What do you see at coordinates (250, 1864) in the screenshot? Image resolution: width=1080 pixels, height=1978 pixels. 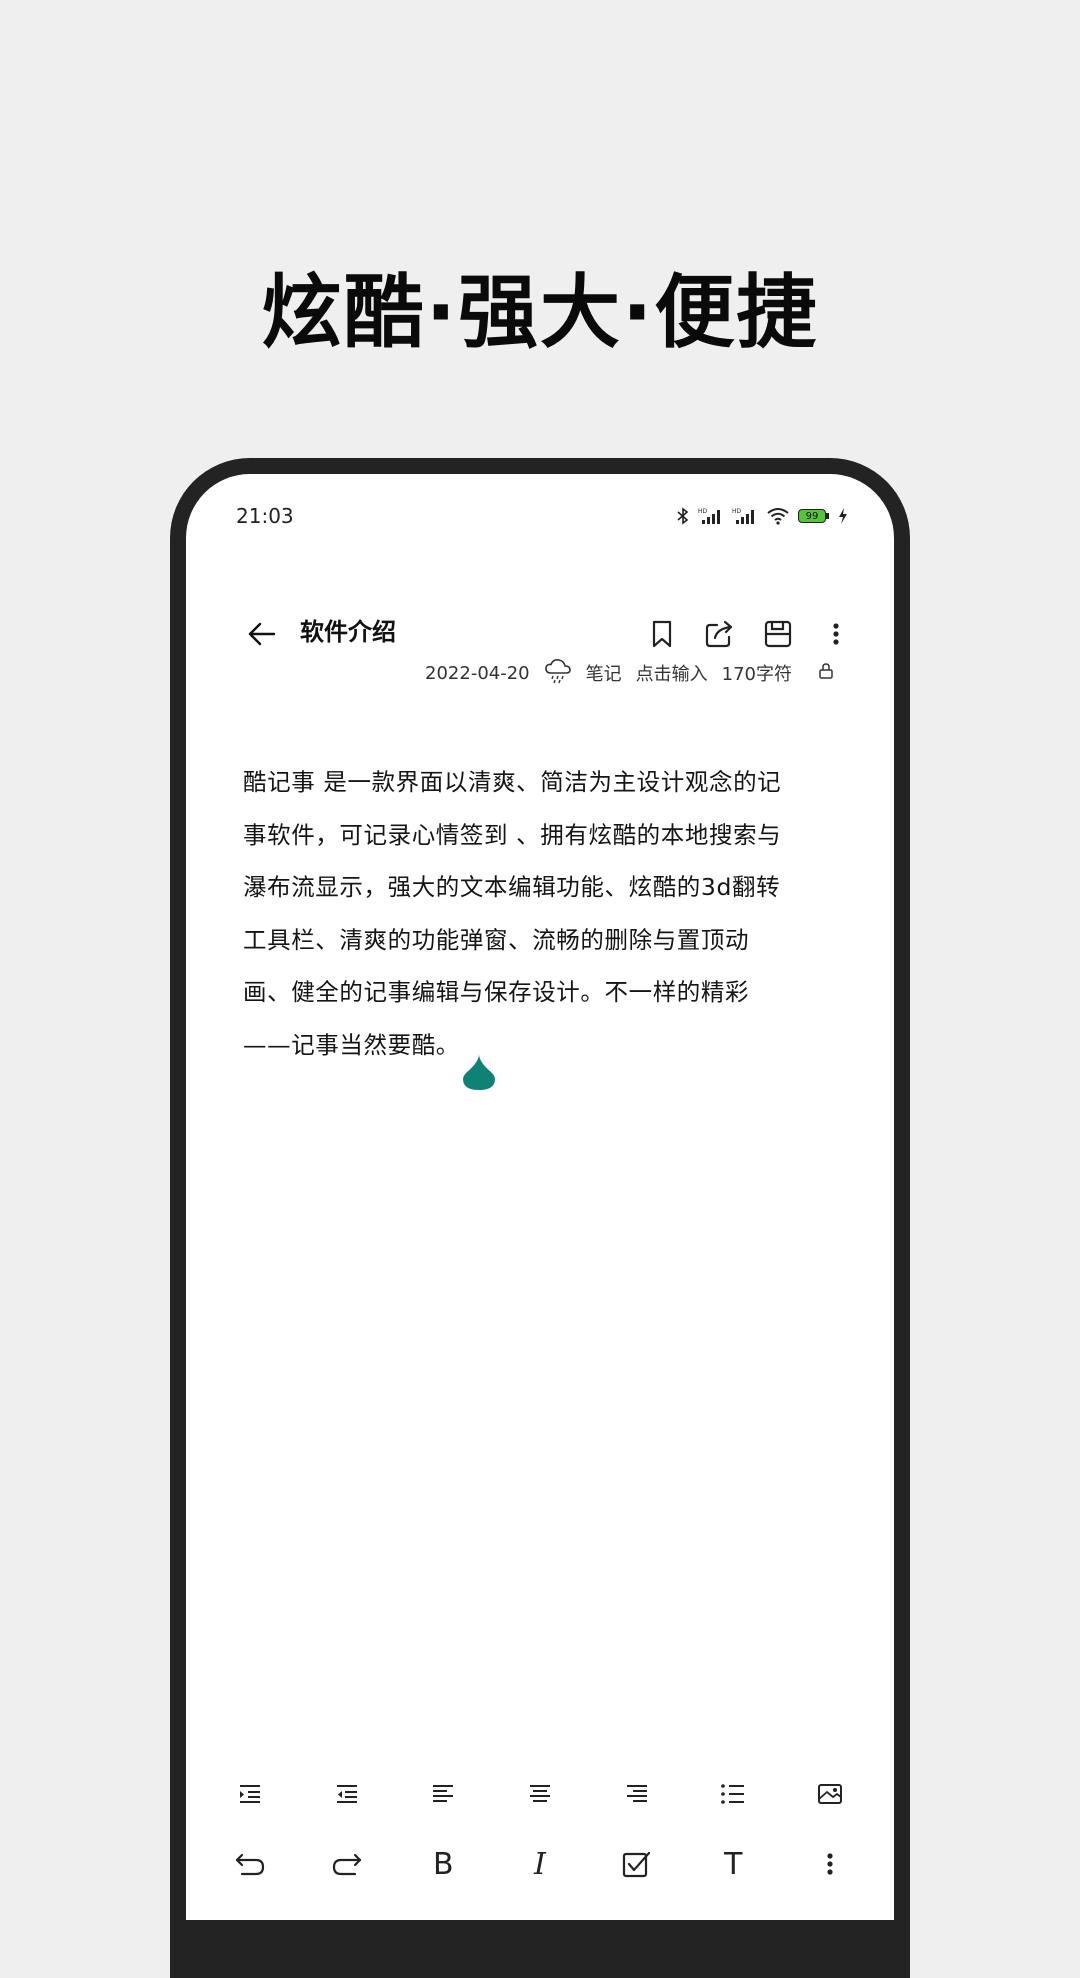 I see `undo-icon` at bounding box center [250, 1864].